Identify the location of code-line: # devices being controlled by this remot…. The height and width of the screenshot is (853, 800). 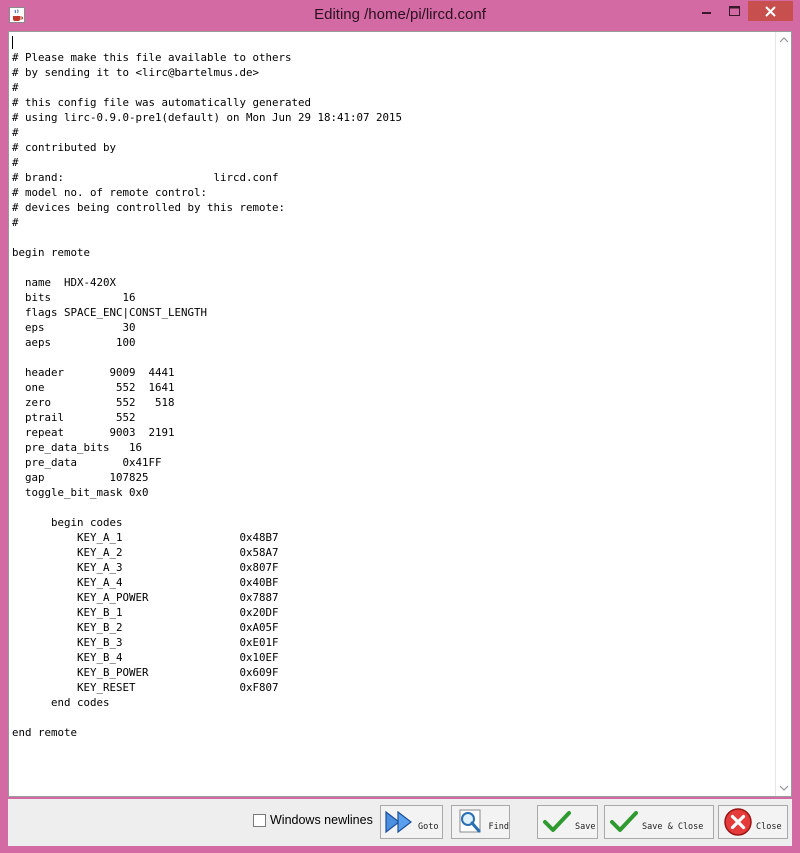
(149, 207).